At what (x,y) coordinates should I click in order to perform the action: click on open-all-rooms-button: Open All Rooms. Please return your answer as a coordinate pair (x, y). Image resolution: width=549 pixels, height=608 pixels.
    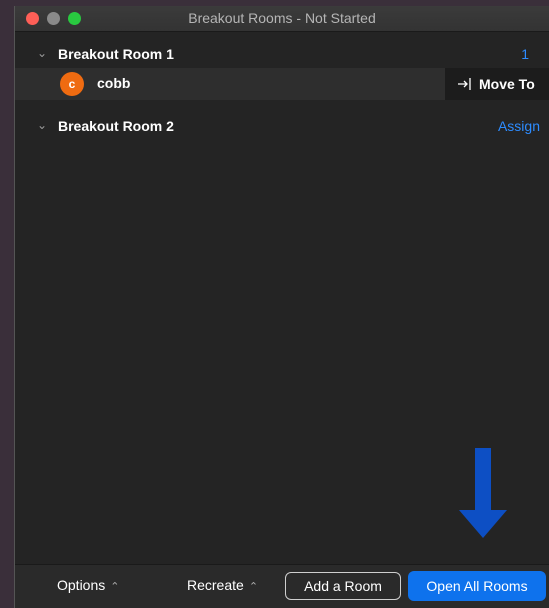
    Looking at the image, I should click on (477, 586).